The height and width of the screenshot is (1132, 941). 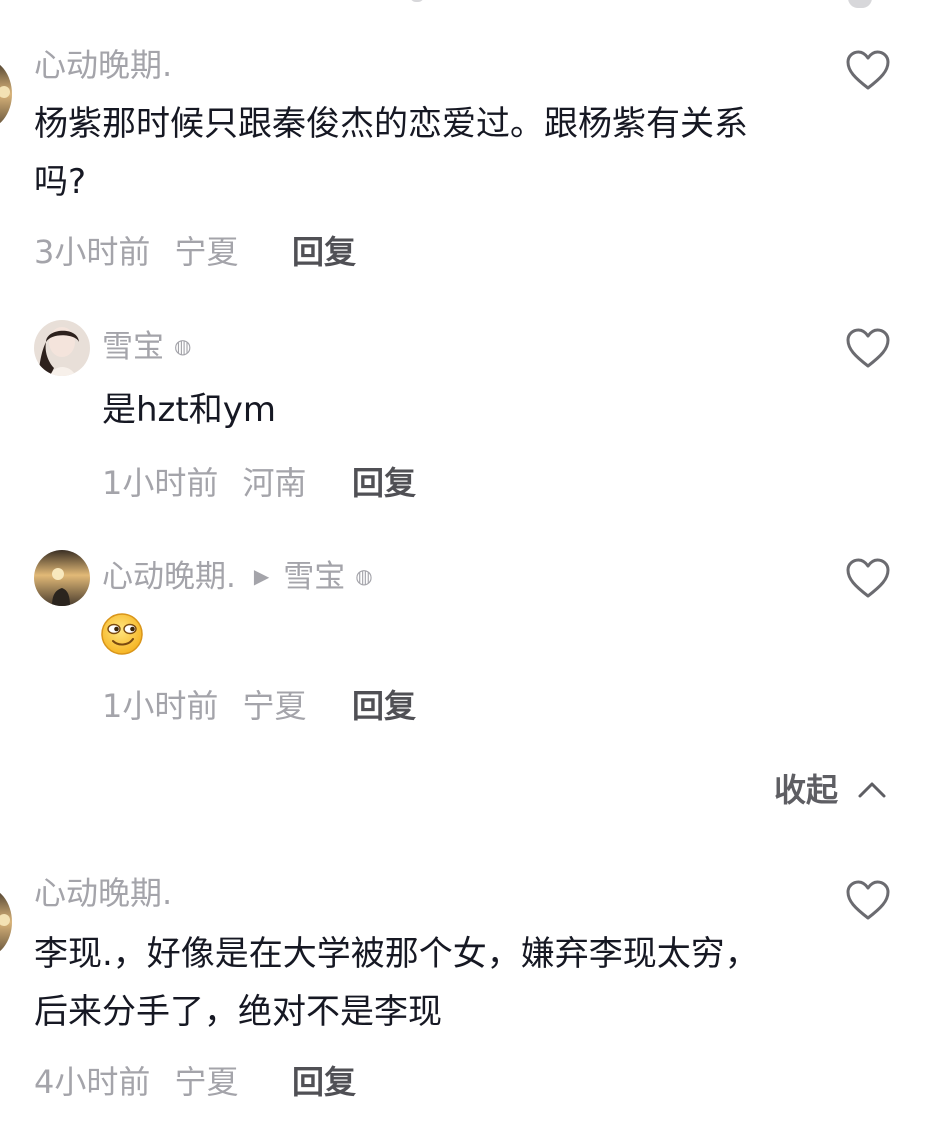 I want to click on reply-meta: 1小时前 河南, so click(x=204, y=483).